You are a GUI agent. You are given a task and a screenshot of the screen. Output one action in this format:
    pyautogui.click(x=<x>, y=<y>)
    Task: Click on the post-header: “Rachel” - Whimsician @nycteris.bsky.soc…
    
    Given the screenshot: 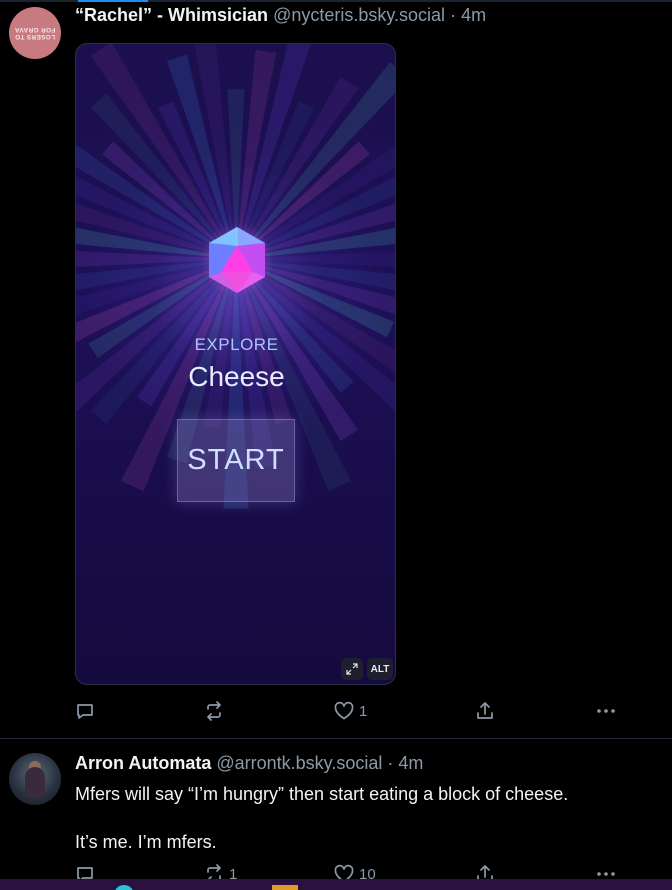 What is the action you would take?
    pyautogui.click(x=280, y=15)
    